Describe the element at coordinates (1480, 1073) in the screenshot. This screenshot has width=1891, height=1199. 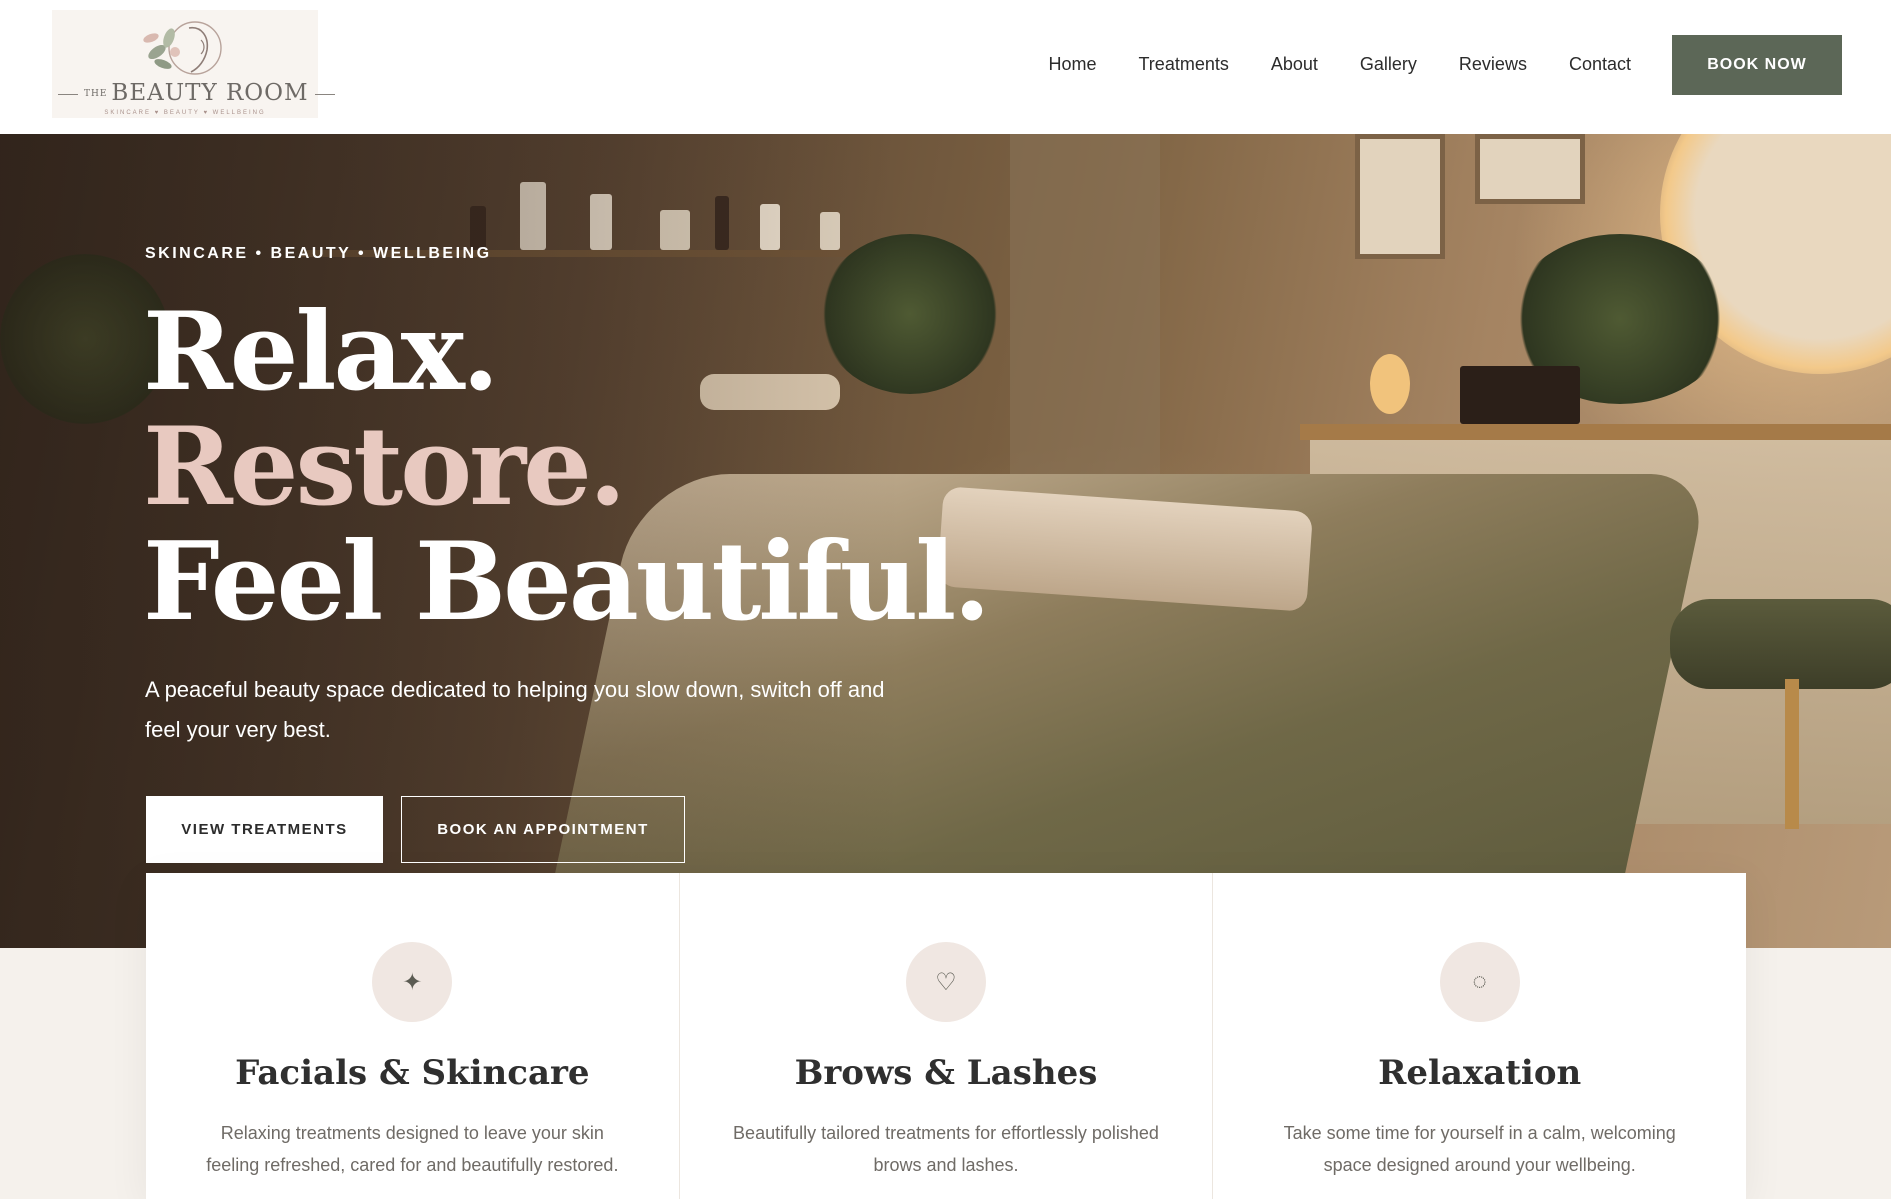
I see `feature-title: Relaxation` at that location.